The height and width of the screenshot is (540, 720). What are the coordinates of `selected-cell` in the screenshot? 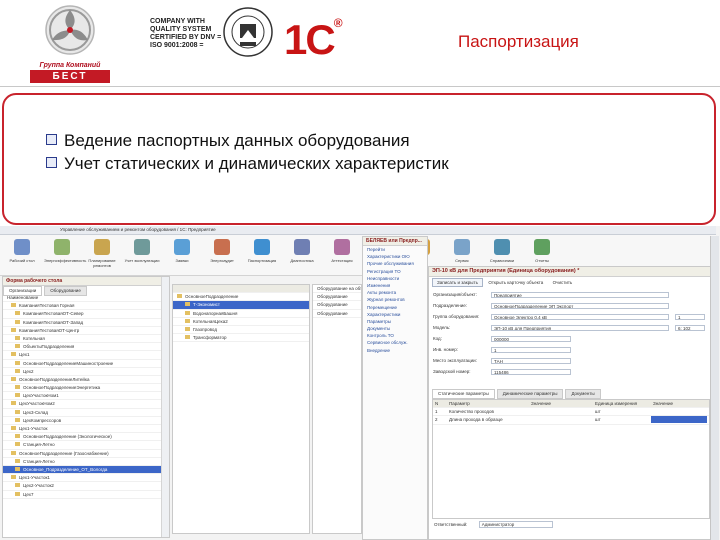 It's located at (679, 420).